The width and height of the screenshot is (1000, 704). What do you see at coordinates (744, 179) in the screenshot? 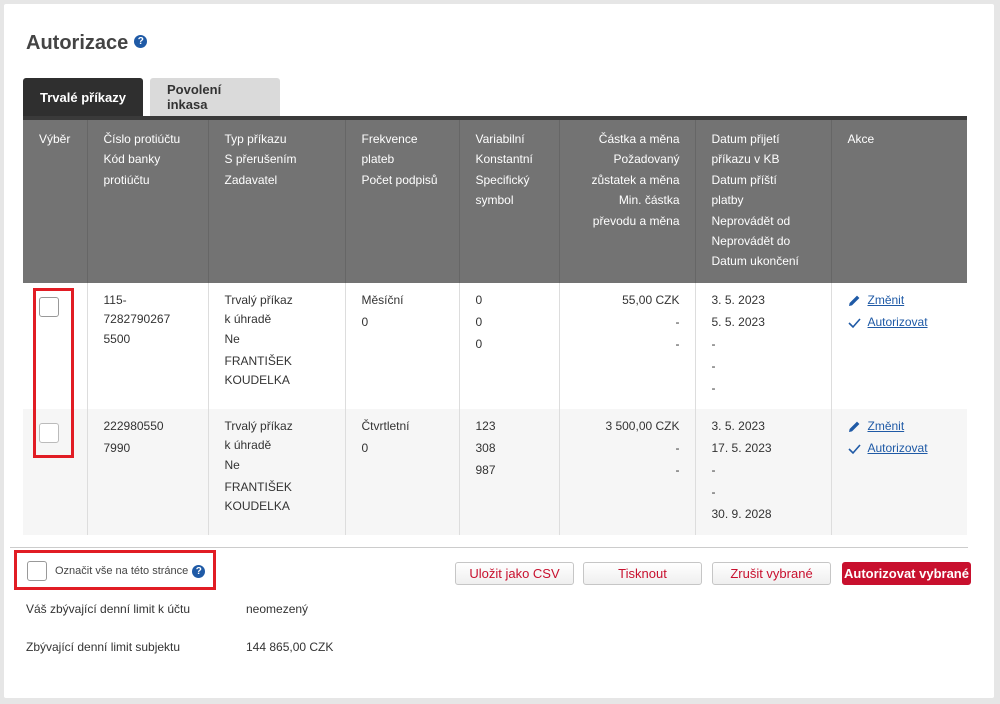
I see `col-header-line: Datum příští` at bounding box center [744, 179].